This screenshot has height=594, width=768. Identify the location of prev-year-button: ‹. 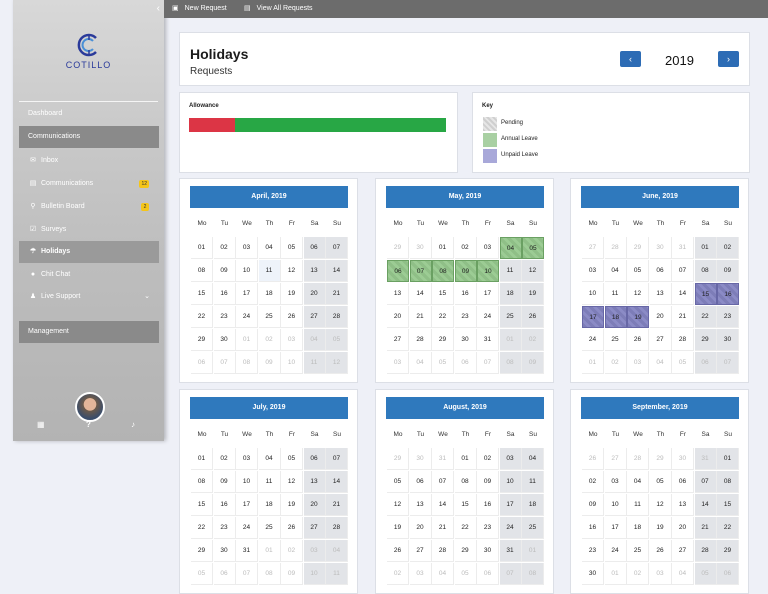
(630, 59).